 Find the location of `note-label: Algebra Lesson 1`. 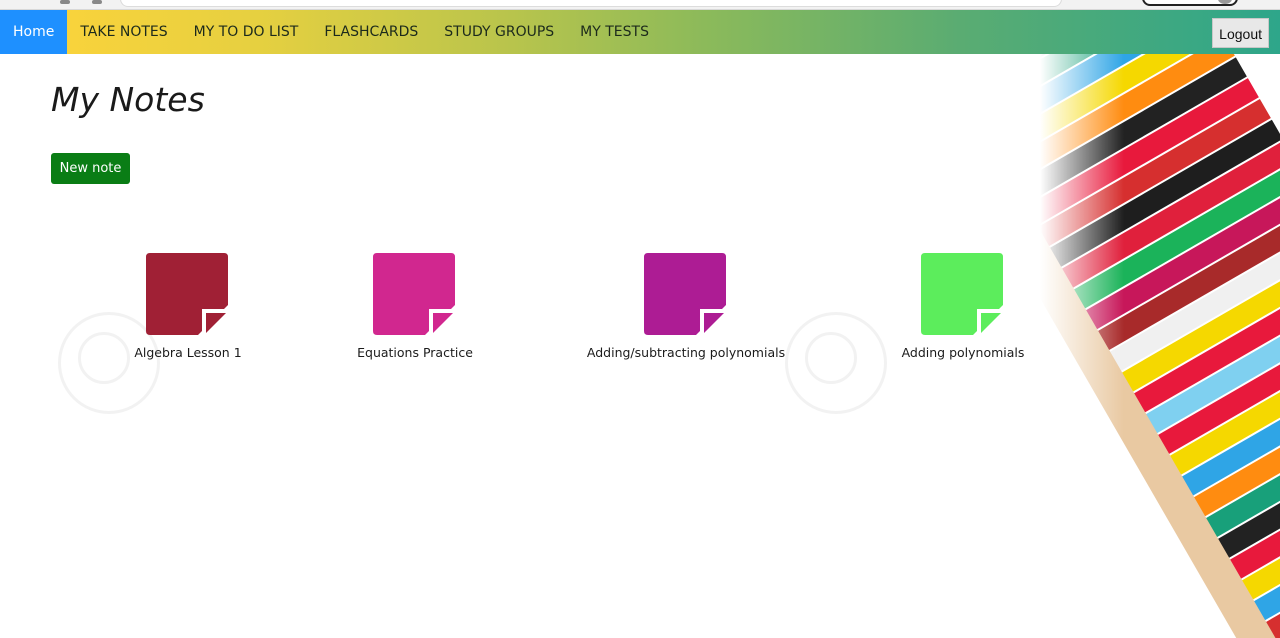

note-label: Algebra Lesson 1 is located at coordinates (188, 352).